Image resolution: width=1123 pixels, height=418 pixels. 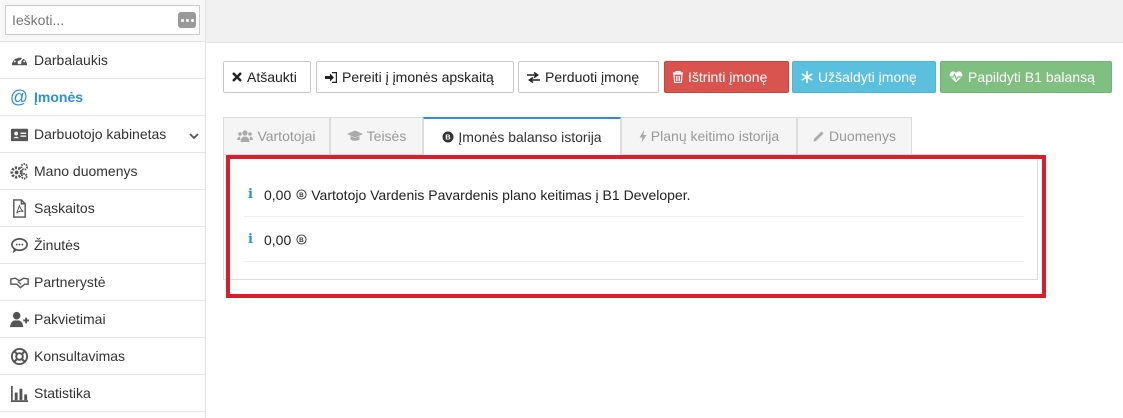 What do you see at coordinates (80, 356) in the screenshot?
I see `sidebar-item-label: Konsultavimas` at bounding box center [80, 356].